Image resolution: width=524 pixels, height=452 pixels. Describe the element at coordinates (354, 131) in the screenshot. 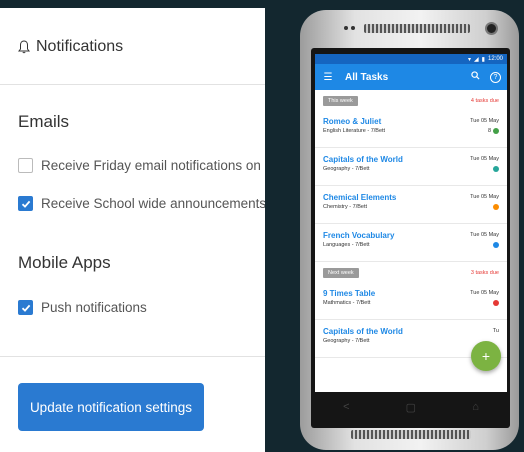

I see `task-subtitle: English Literature - 7/Bett` at that location.